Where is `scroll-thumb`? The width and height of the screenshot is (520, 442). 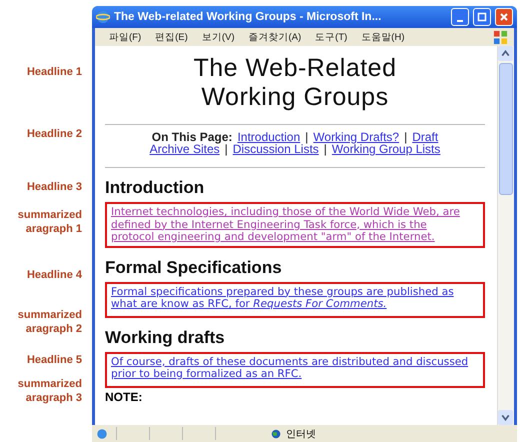
scroll-thumb is located at coordinates (506, 129).